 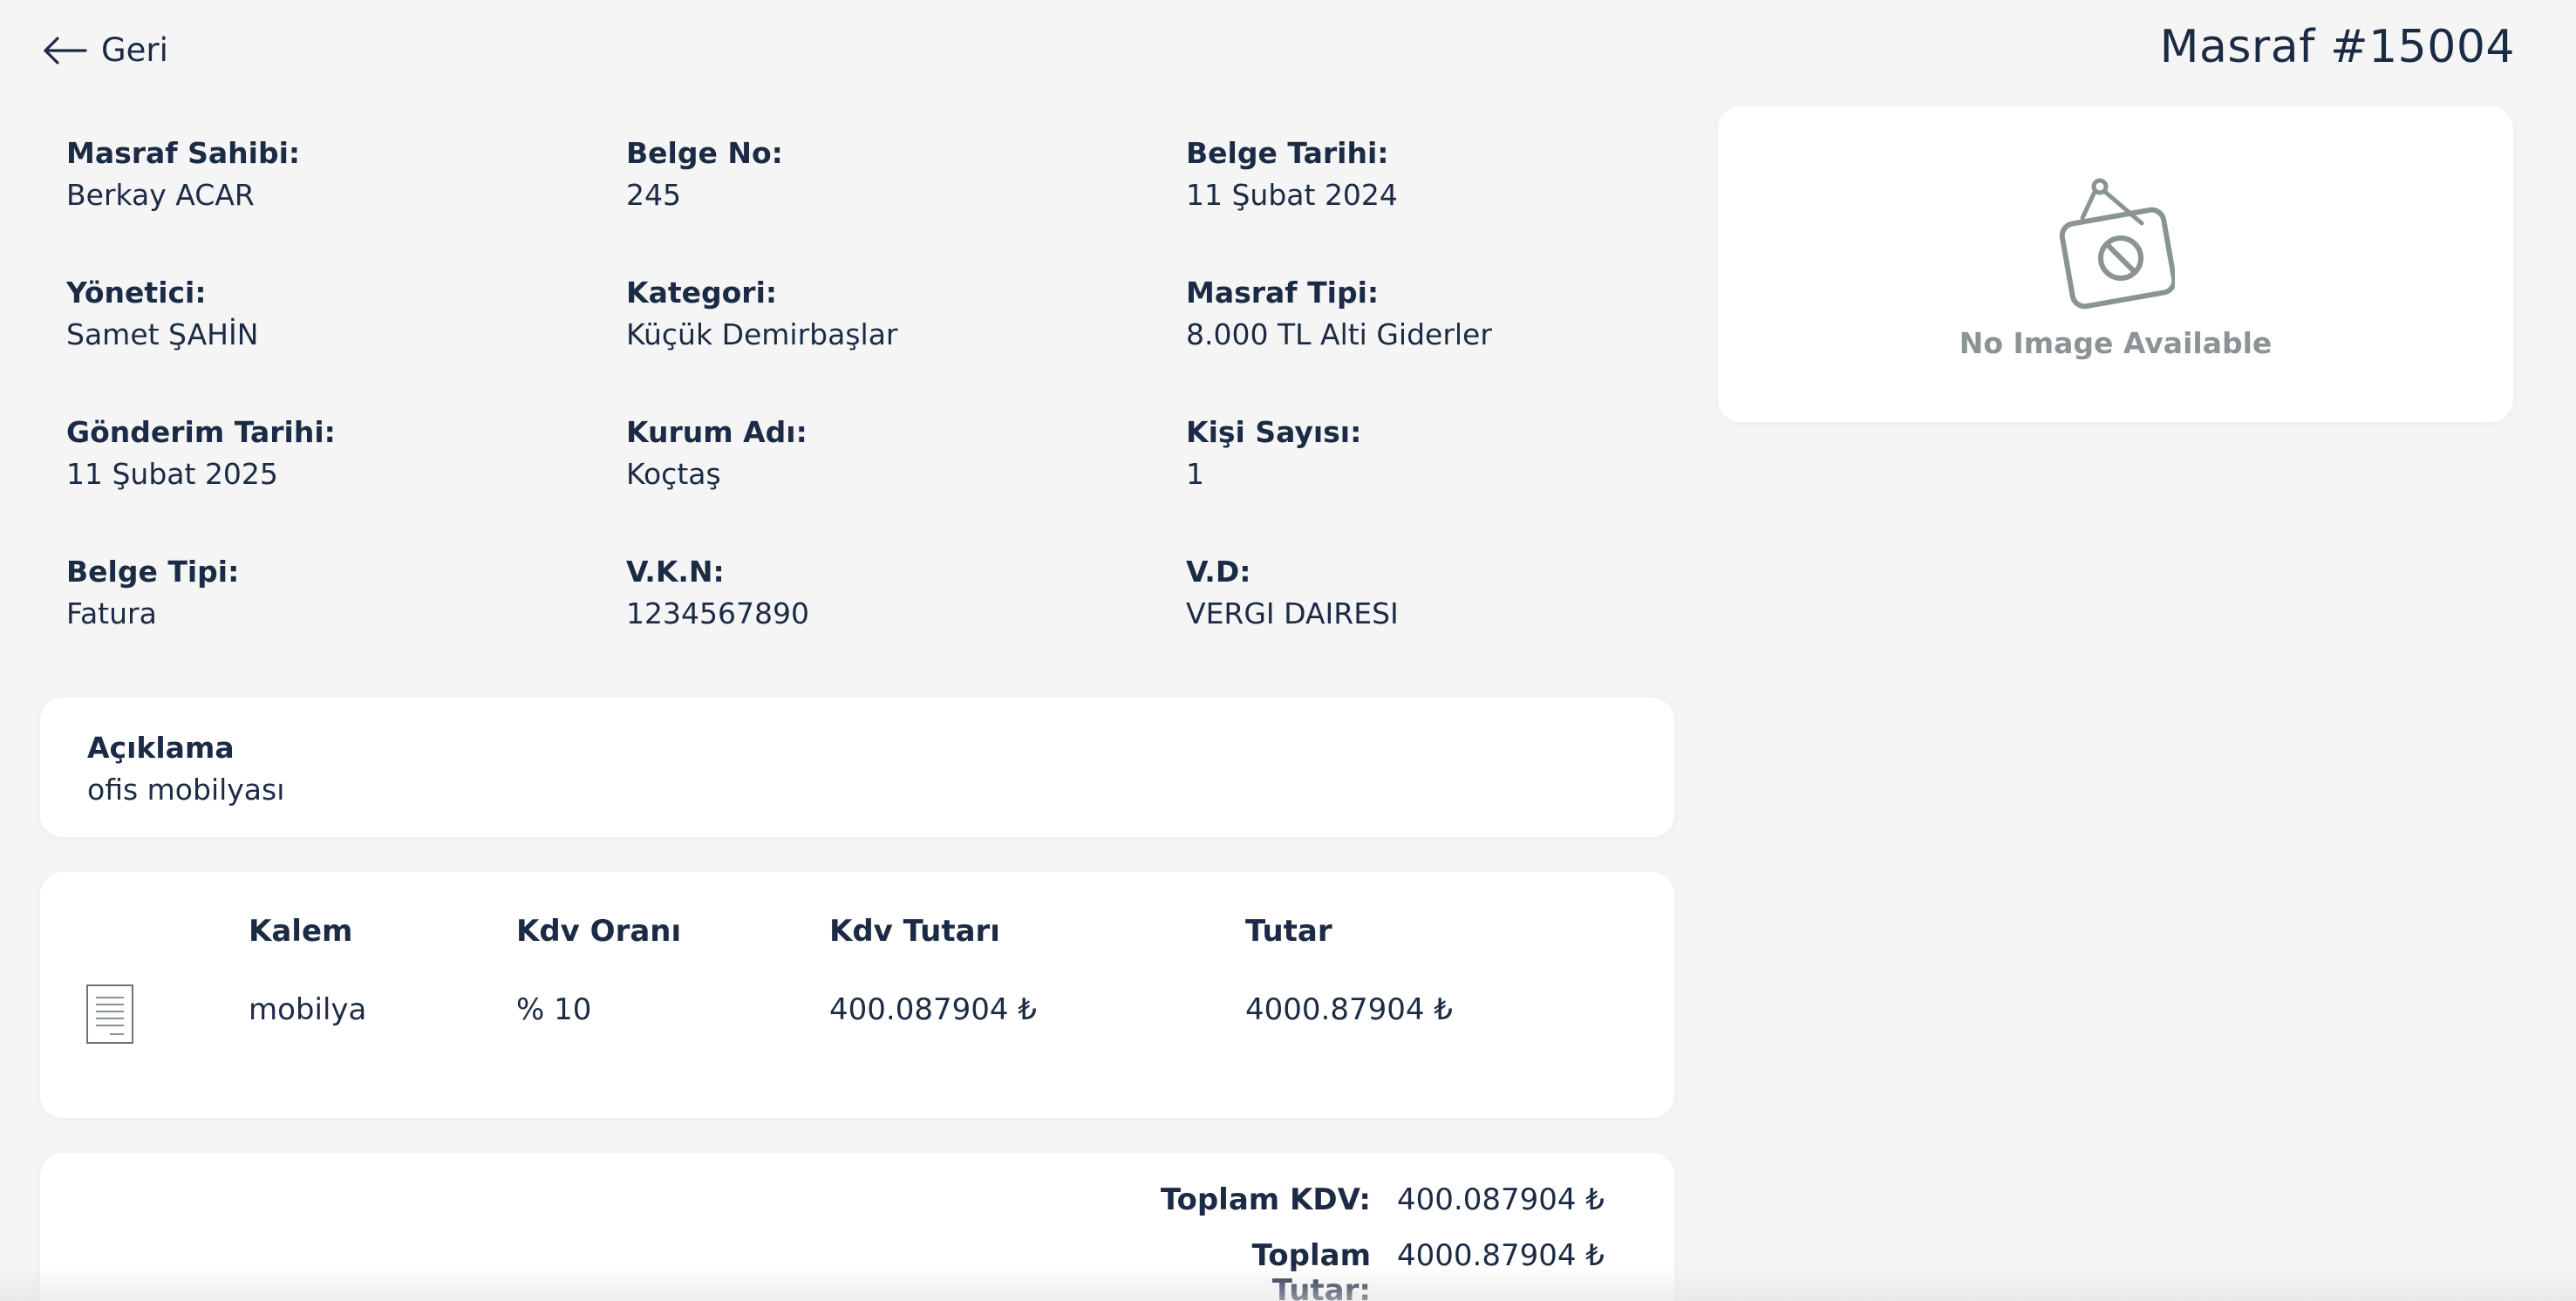 What do you see at coordinates (301, 931) in the screenshot?
I see `column-header-kalem: Kalem` at bounding box center [301, 931].